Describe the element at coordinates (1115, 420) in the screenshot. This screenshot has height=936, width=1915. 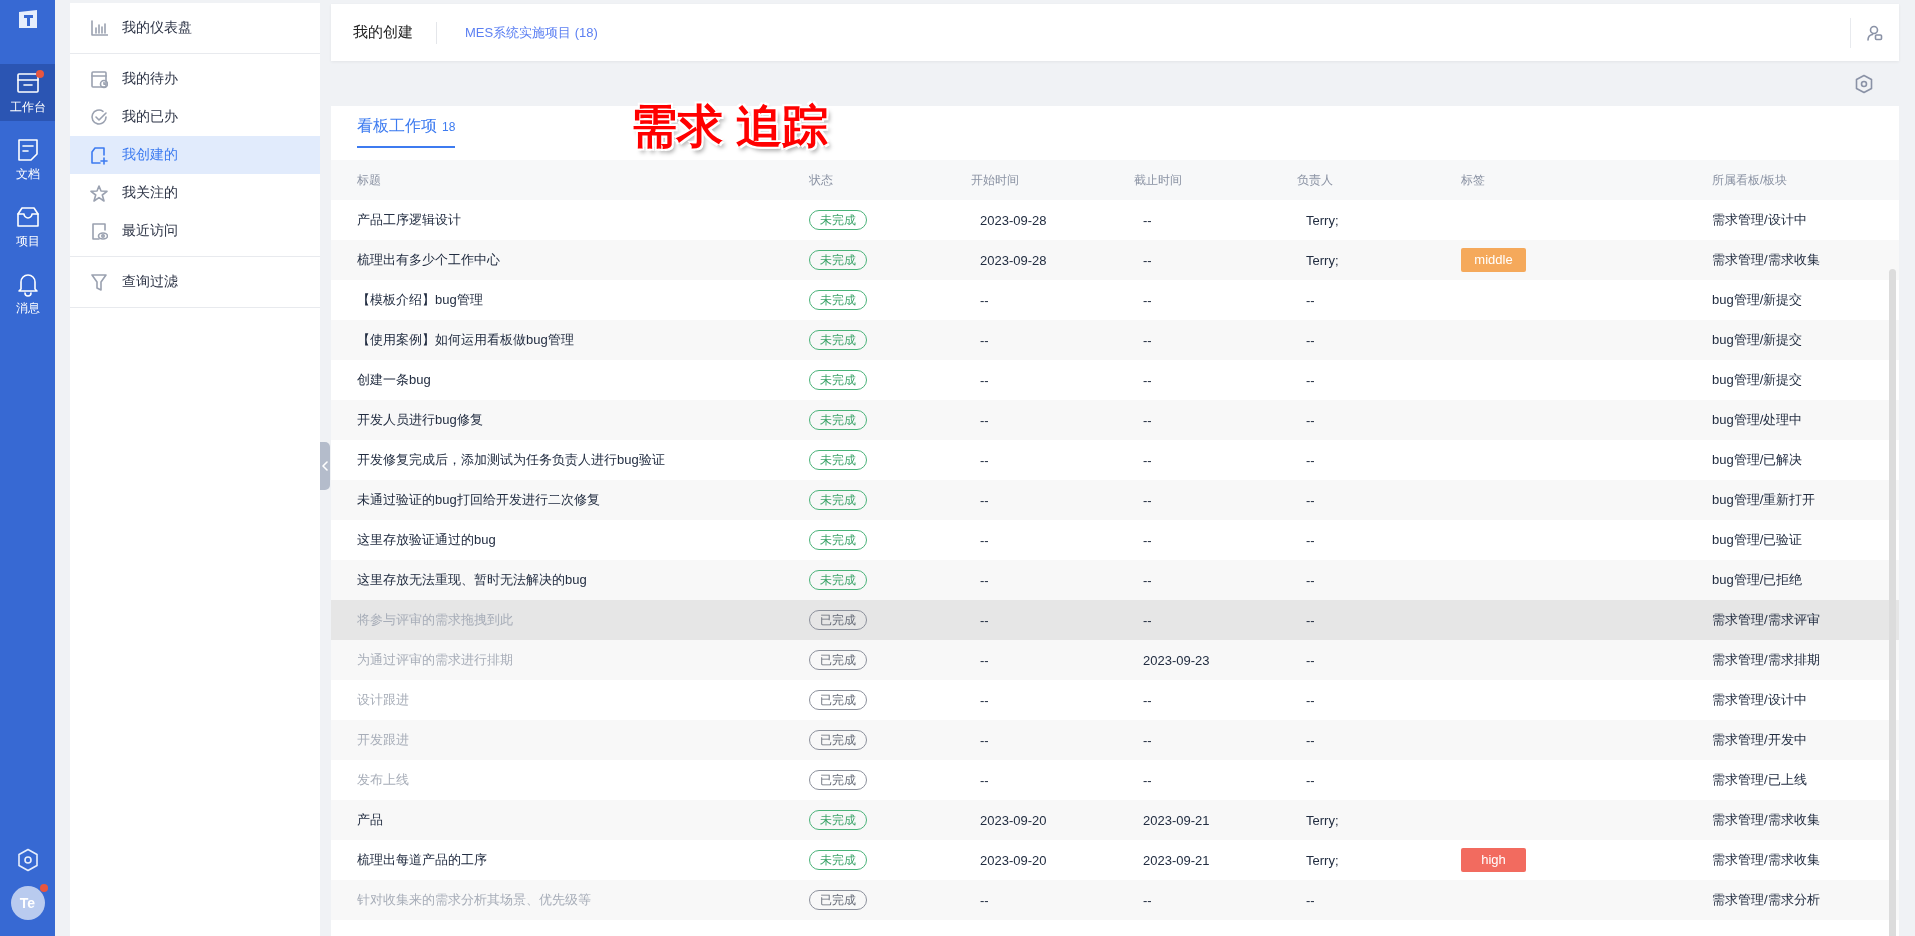
I see `table-row: 开发人员进行bug修复 未完成 -- -- -- bug管理/处理中` at that location.